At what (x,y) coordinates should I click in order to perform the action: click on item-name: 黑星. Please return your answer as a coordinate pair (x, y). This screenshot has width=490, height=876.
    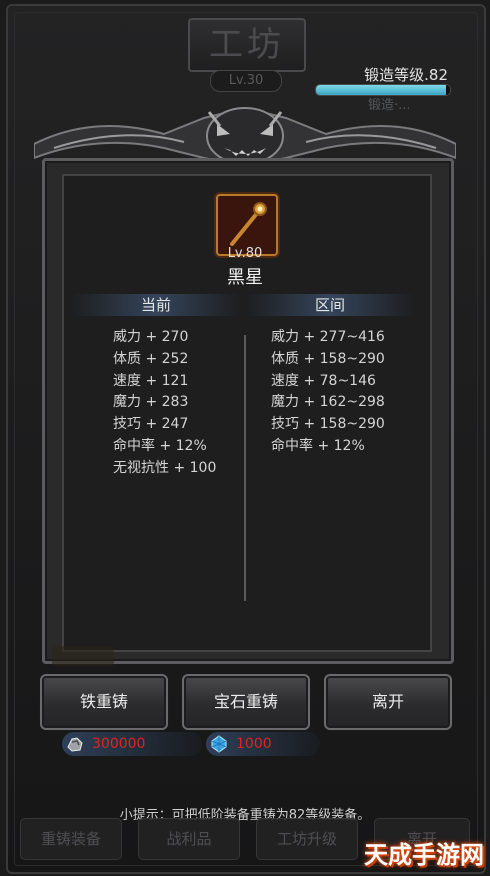
    Looking at the image, I should click on (245, 277).